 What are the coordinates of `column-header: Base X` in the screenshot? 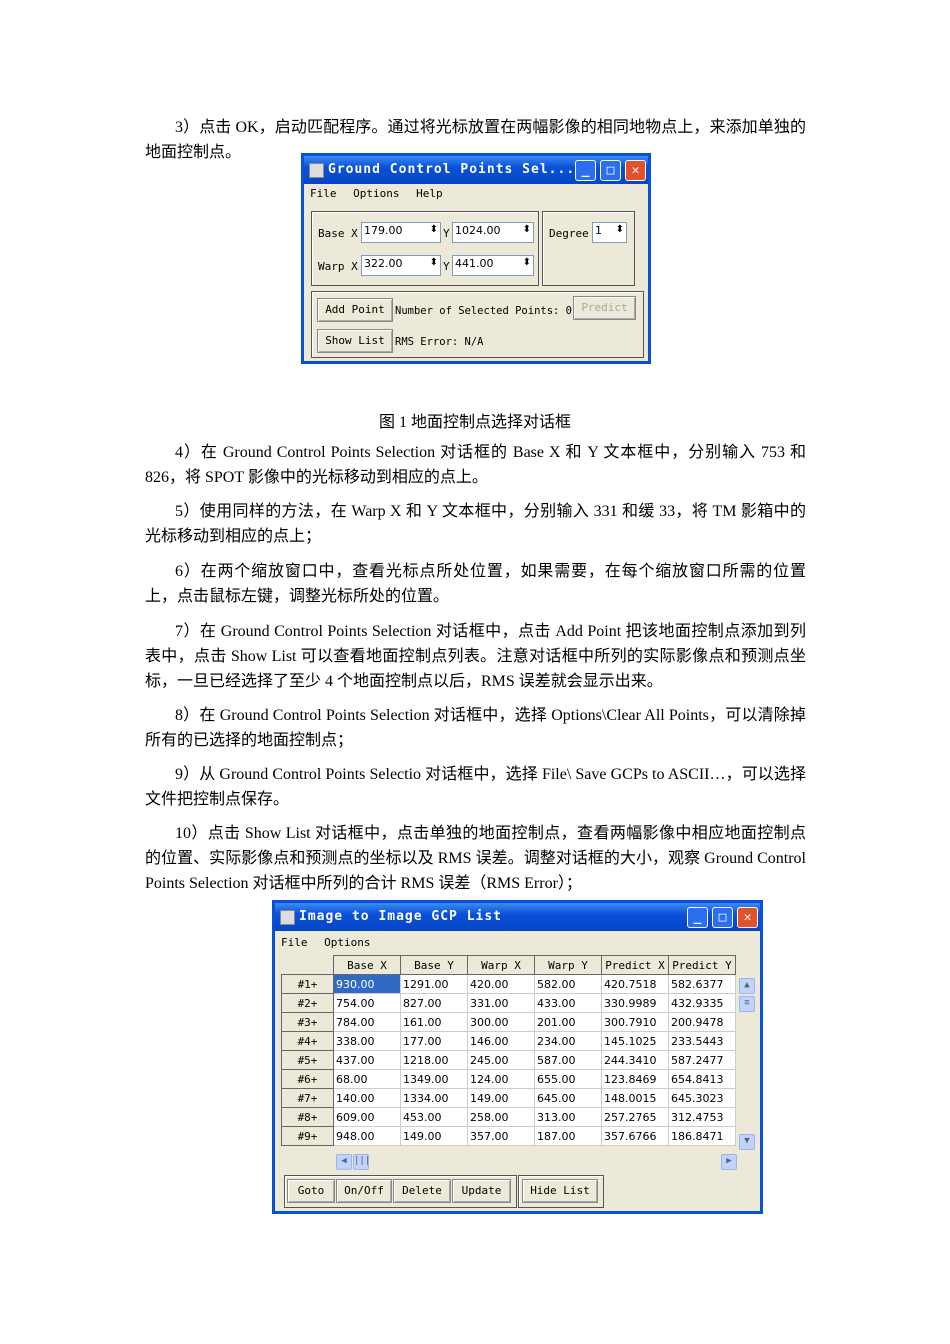 It's located at (367, 965).